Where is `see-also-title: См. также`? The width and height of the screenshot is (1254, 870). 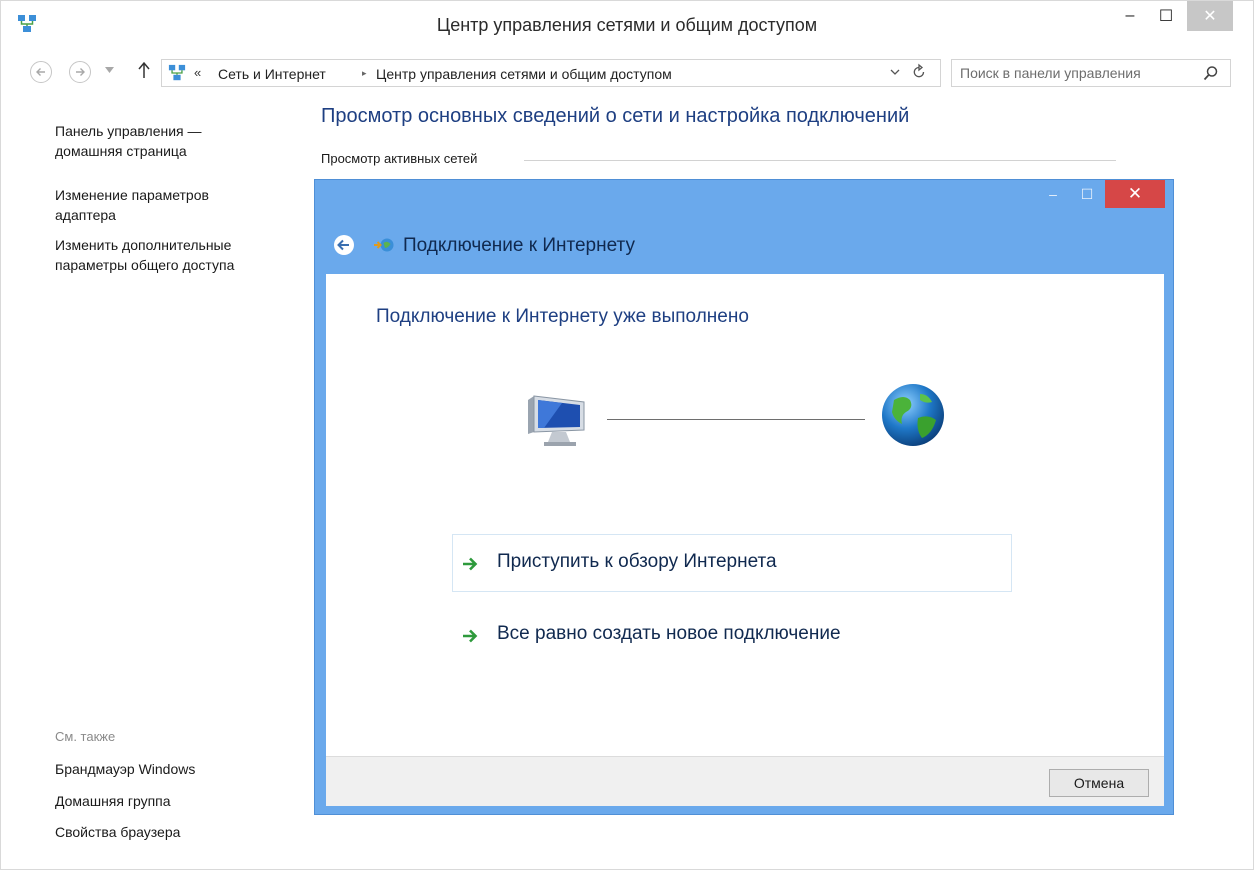 see-also-title: См. также is located at coordinates (85, 736).